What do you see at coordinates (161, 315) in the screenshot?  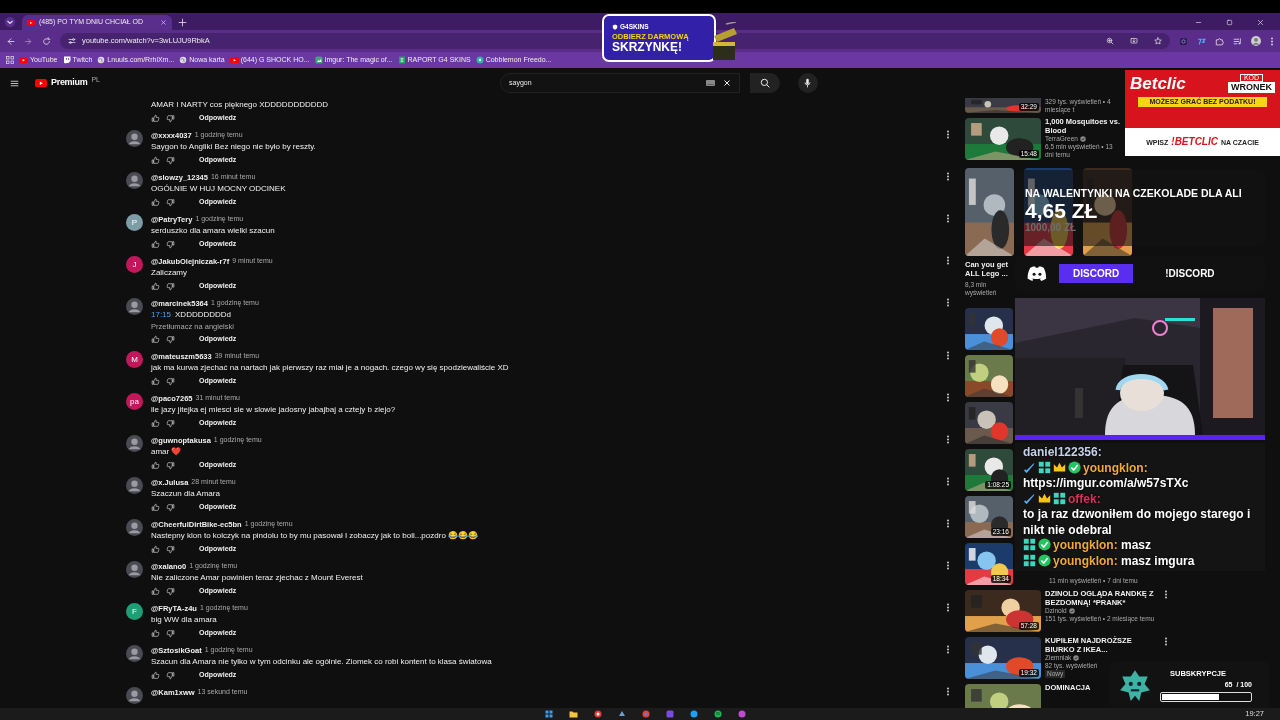 I see `timestamp-link: 17:15` at bounding box center [161, 315].